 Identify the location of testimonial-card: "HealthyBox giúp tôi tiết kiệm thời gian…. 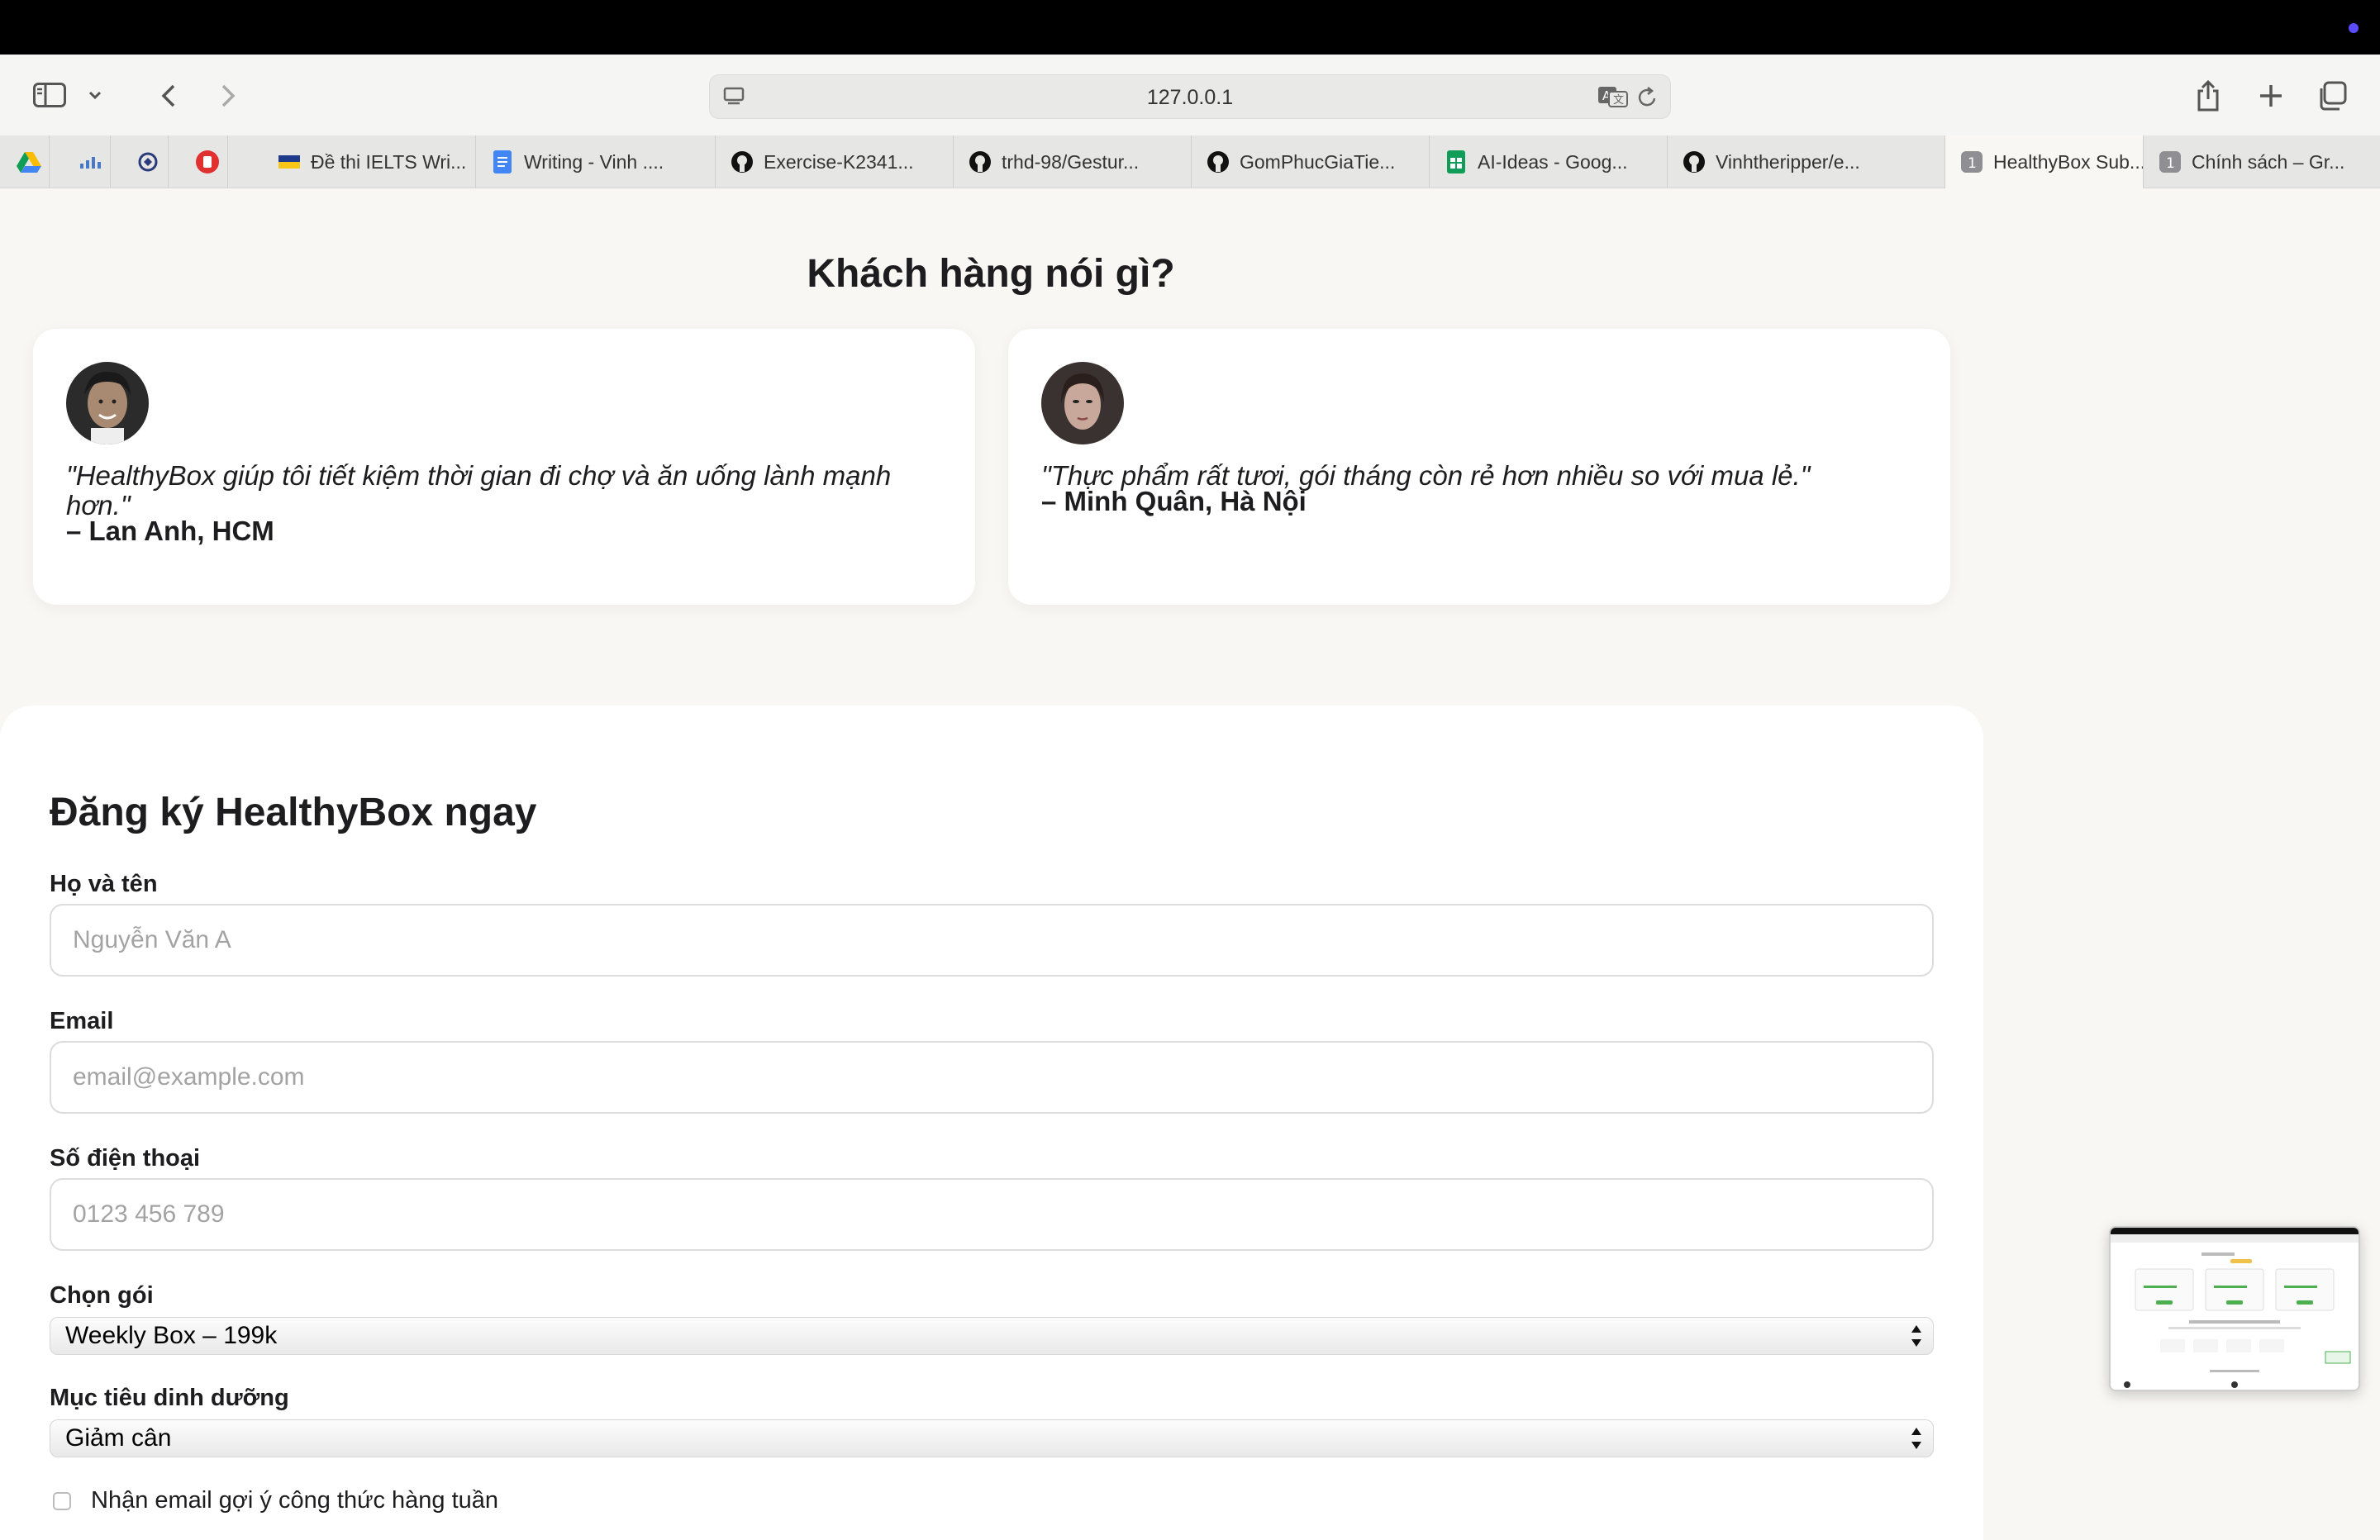
(504, 467).